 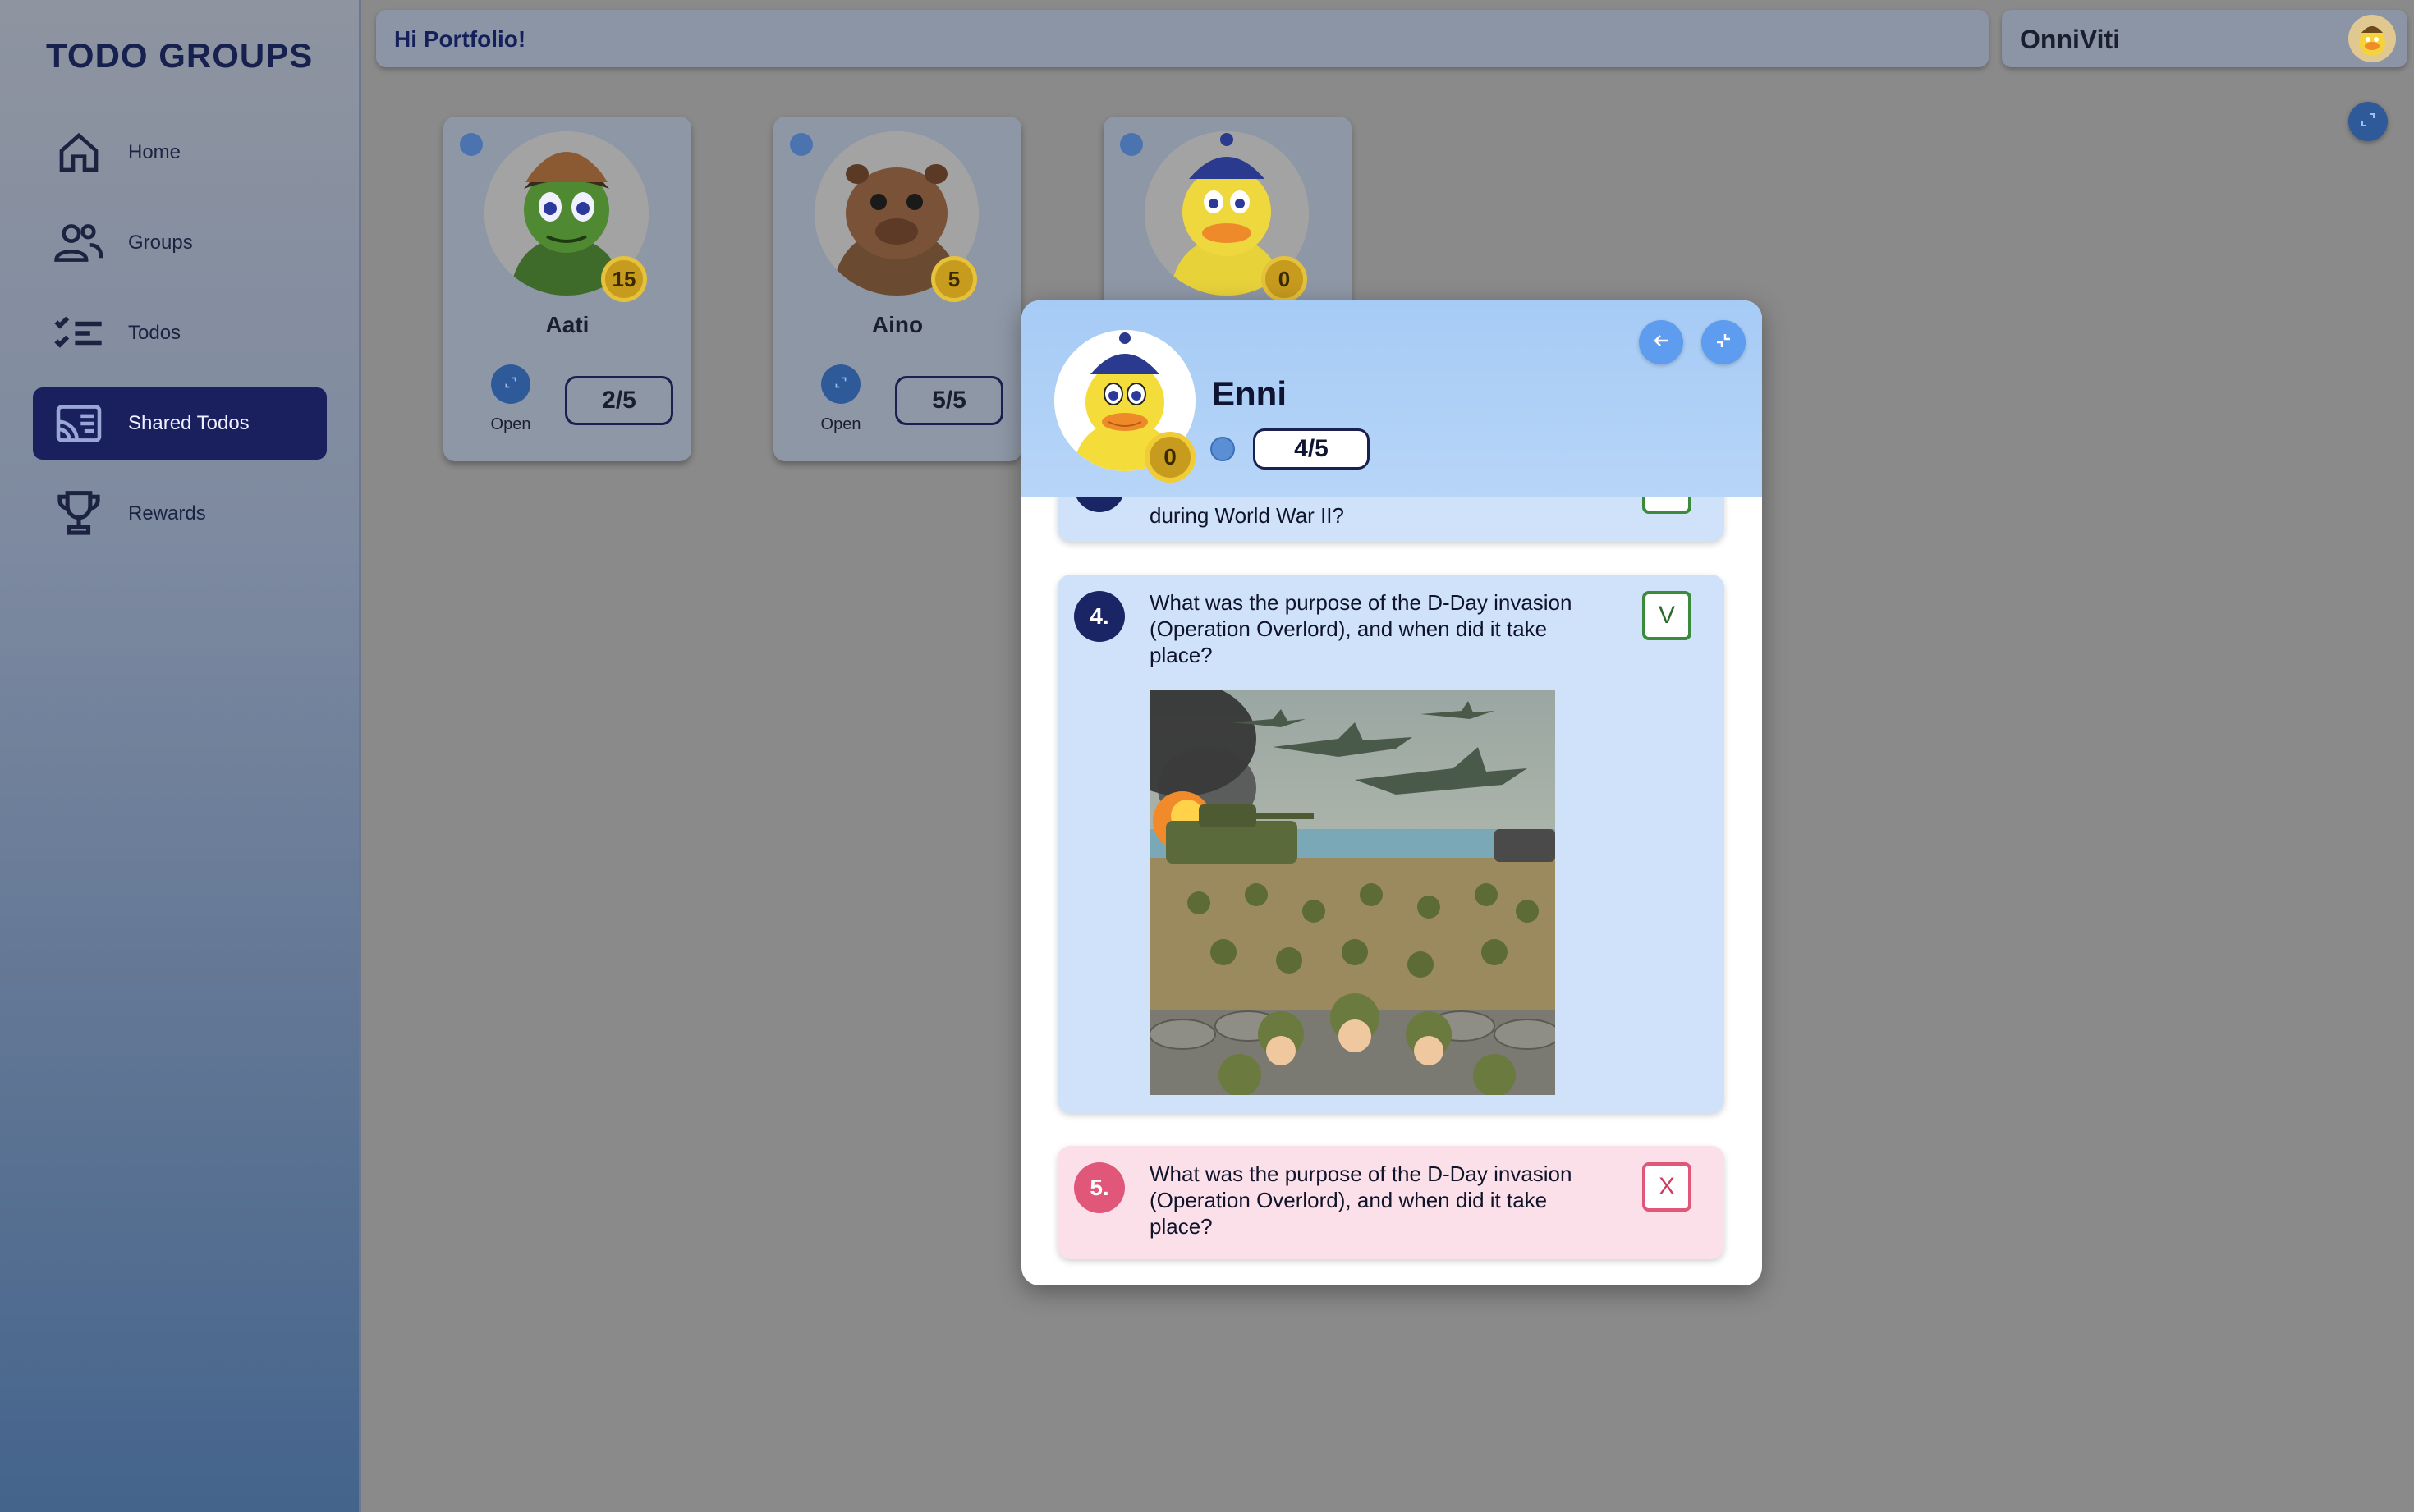 I want to click on sidebar-item-label: Todos, so click(x=154, y=333).